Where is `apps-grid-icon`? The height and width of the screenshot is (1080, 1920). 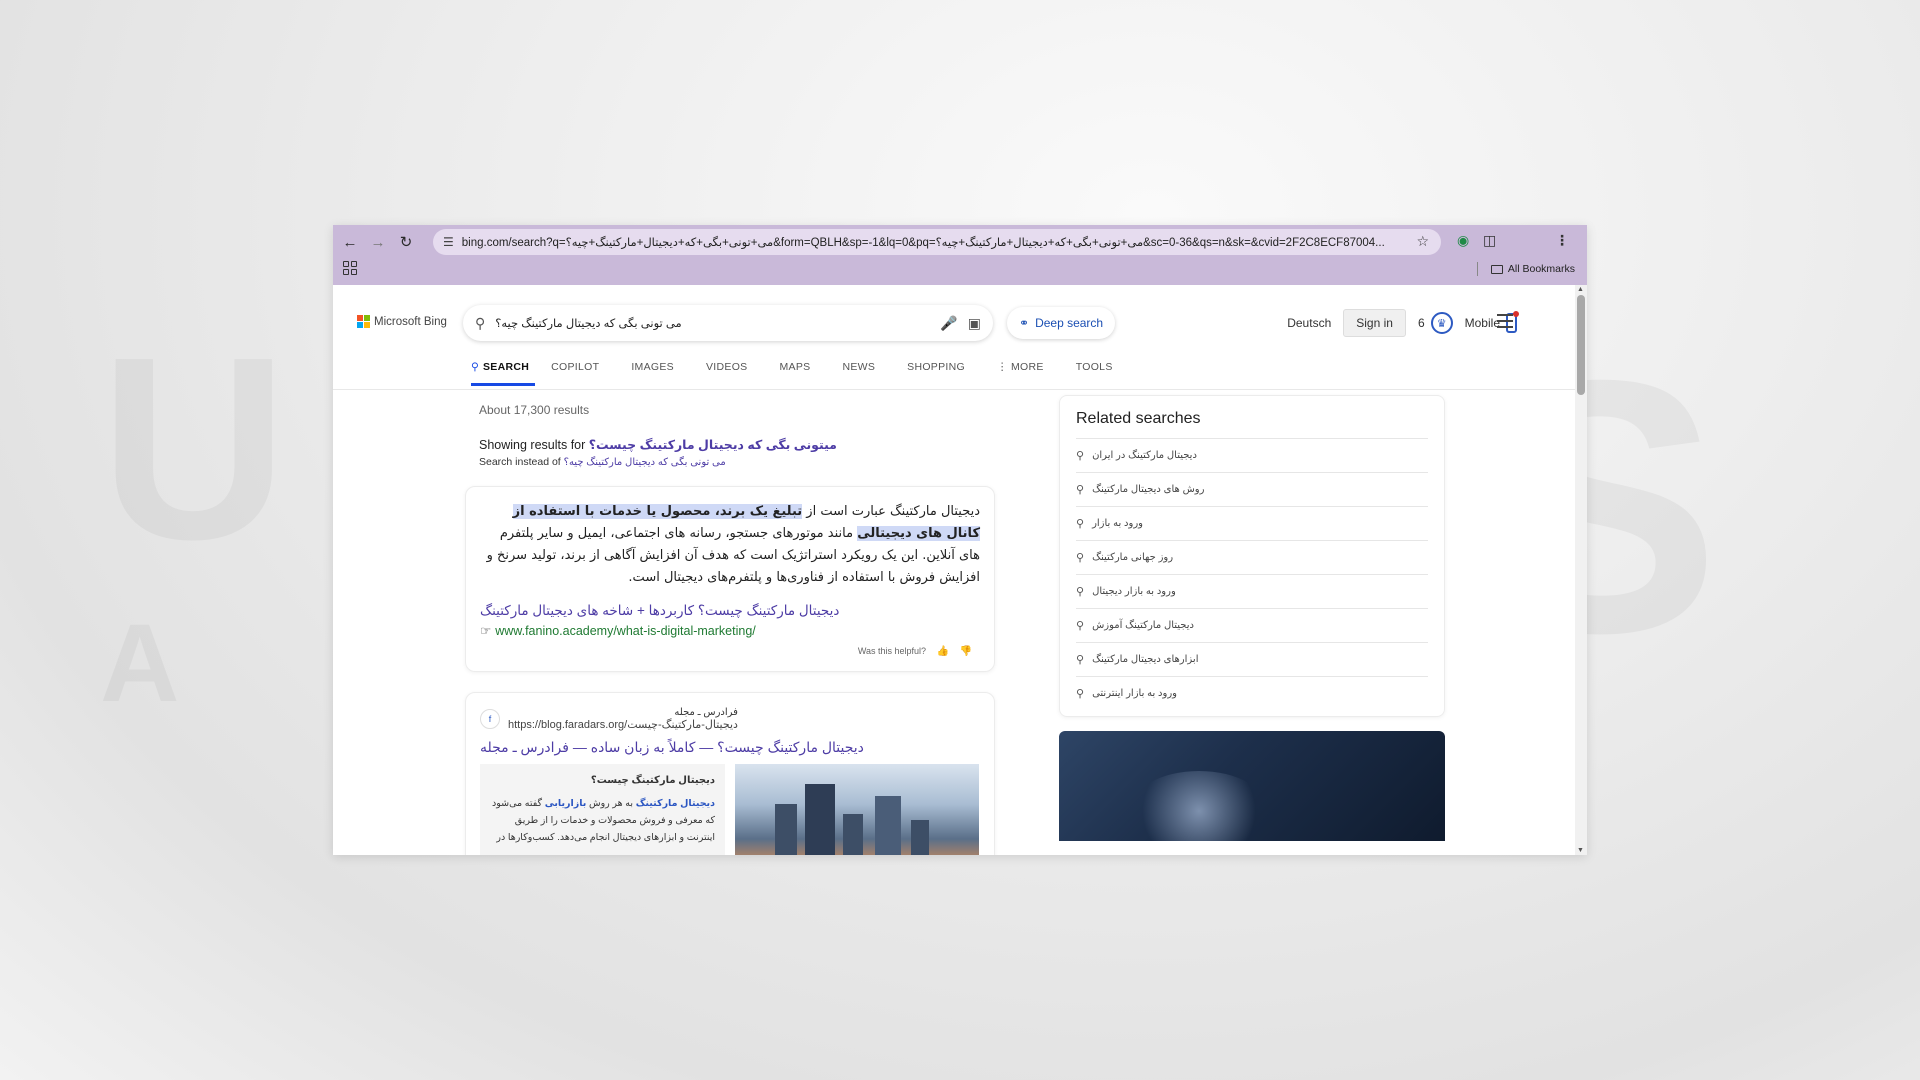
apps-grid-icon is located at coordinates (350, 268).